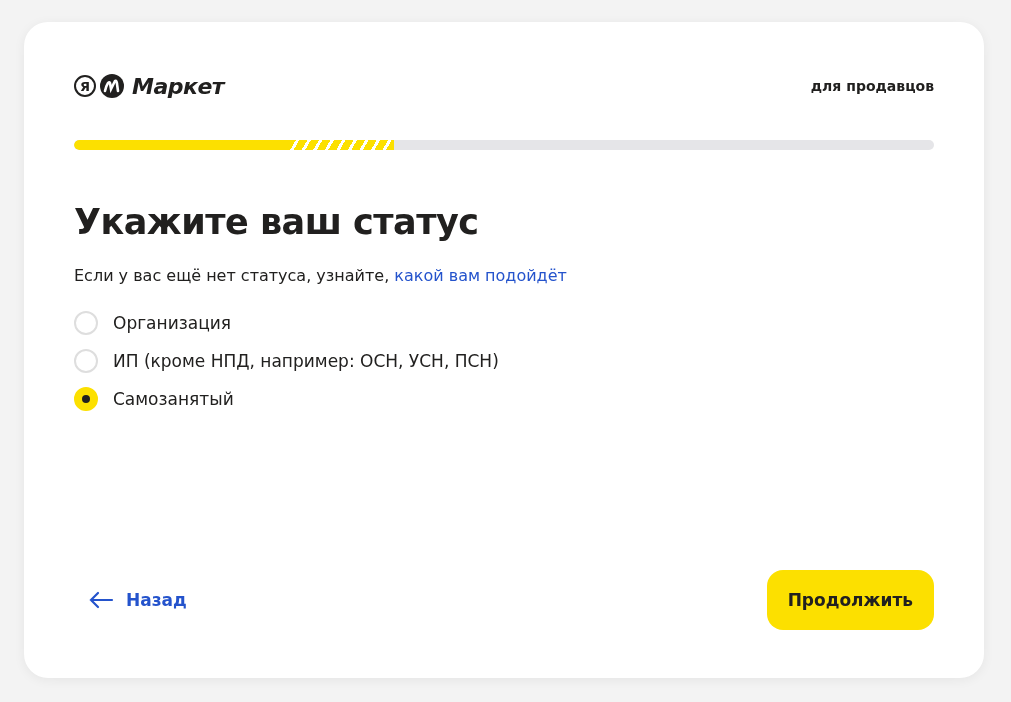 This screenshot has width=1011, height=702. I want to click on option-label: Организация, so click(172, 323).